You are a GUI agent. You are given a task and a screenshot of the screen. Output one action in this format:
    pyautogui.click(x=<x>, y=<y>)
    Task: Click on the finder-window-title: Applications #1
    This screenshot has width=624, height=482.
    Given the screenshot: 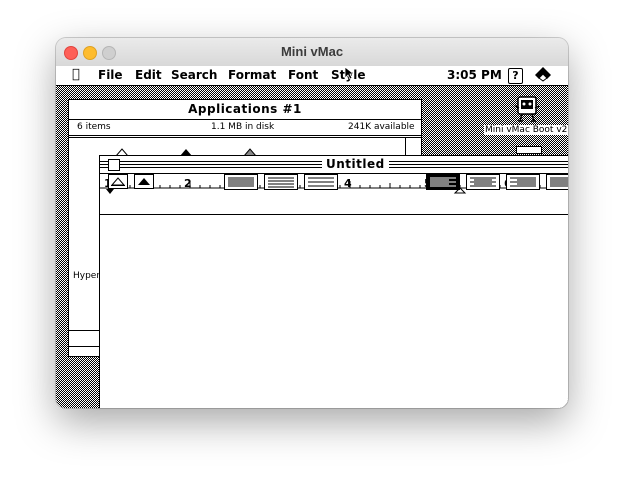 What is the action you would take?
    pyautogui.click(x=245, y=110)
    